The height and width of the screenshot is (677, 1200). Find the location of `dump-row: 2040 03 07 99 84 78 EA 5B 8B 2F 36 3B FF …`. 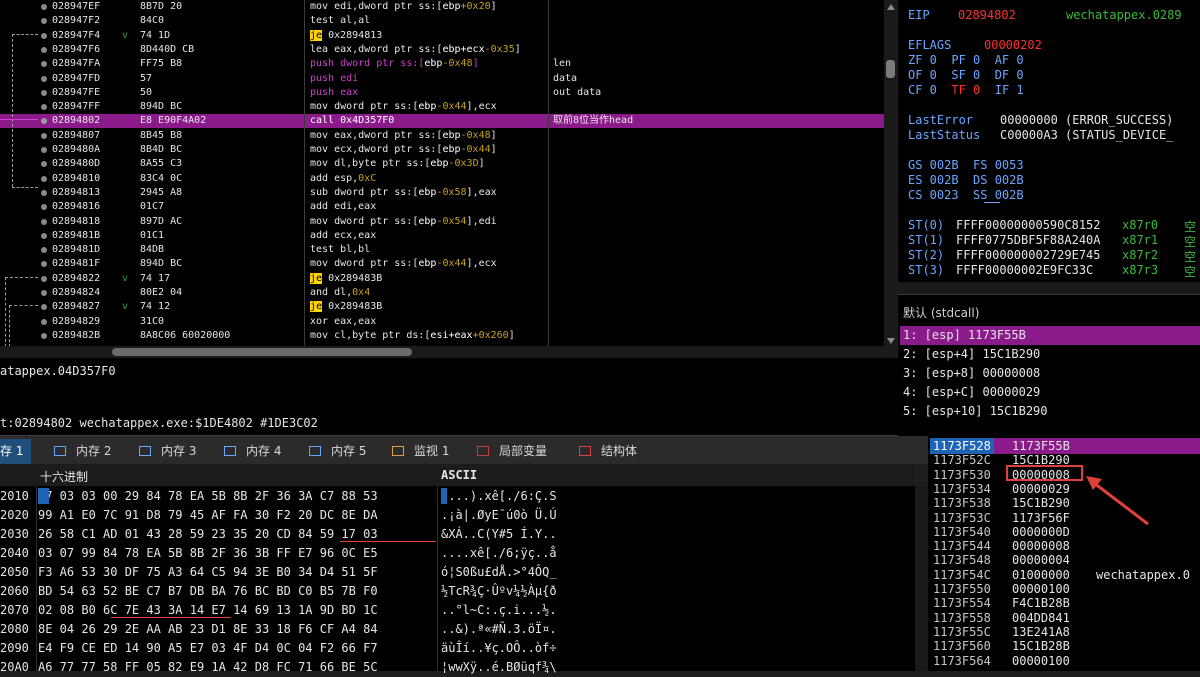

dump-row: 2040 03 07 99 84 78 EA 5B 8B 2F 36 3B FF … is located at coordinates (457, 553).